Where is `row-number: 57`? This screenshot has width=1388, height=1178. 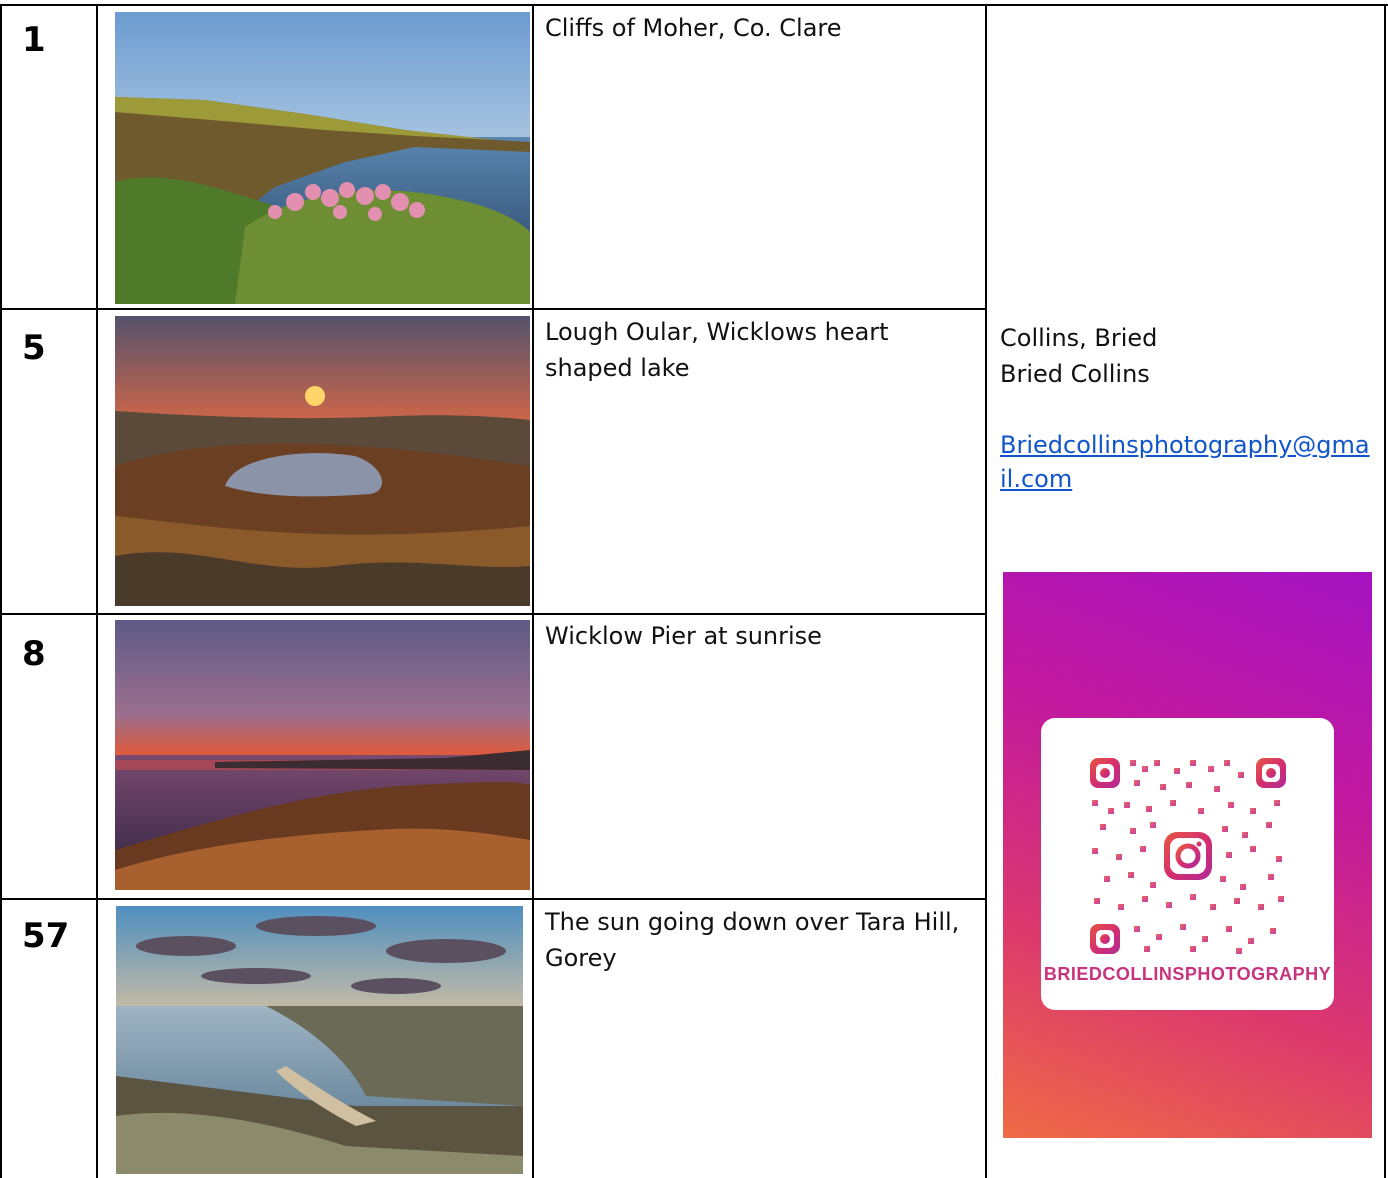 row-number: 57 is located at coordinates (46, 936).